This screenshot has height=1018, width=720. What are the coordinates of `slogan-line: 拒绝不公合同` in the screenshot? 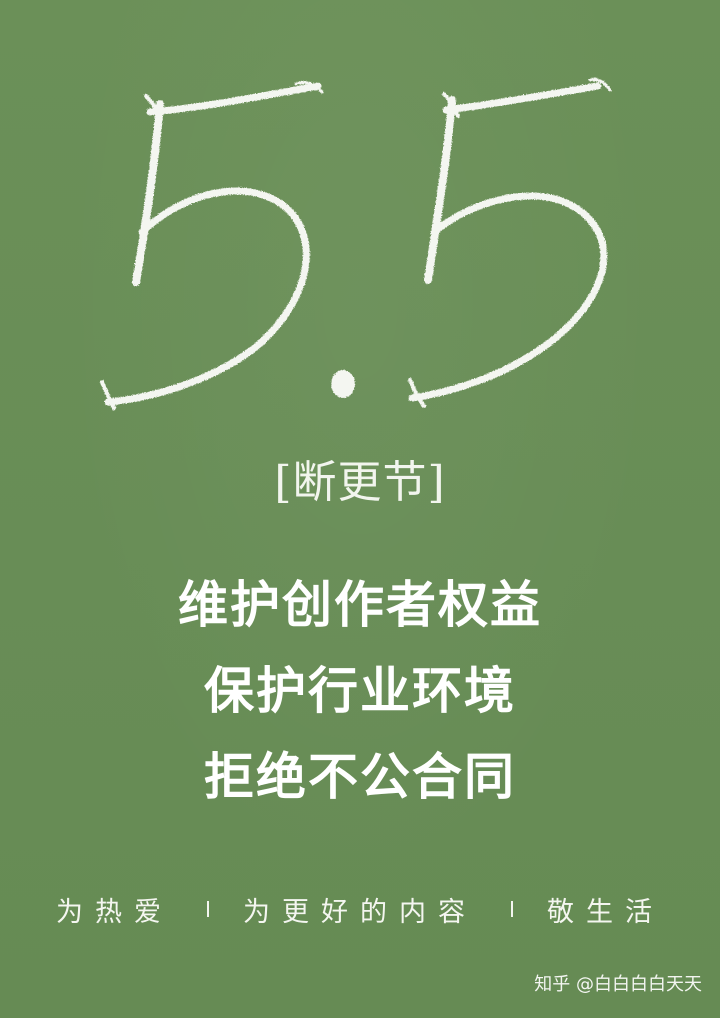 It's located at (360, 776).